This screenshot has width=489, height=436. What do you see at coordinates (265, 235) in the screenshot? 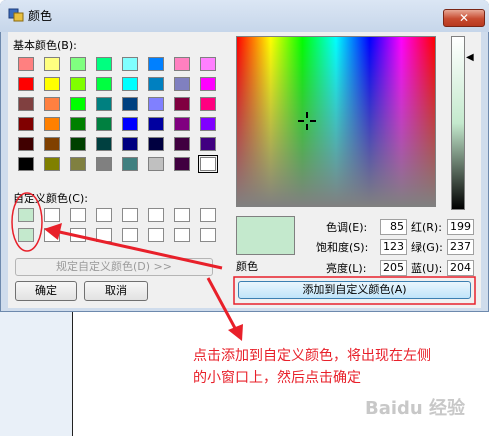
I see `color-preview` at bounding box center [265, 235].